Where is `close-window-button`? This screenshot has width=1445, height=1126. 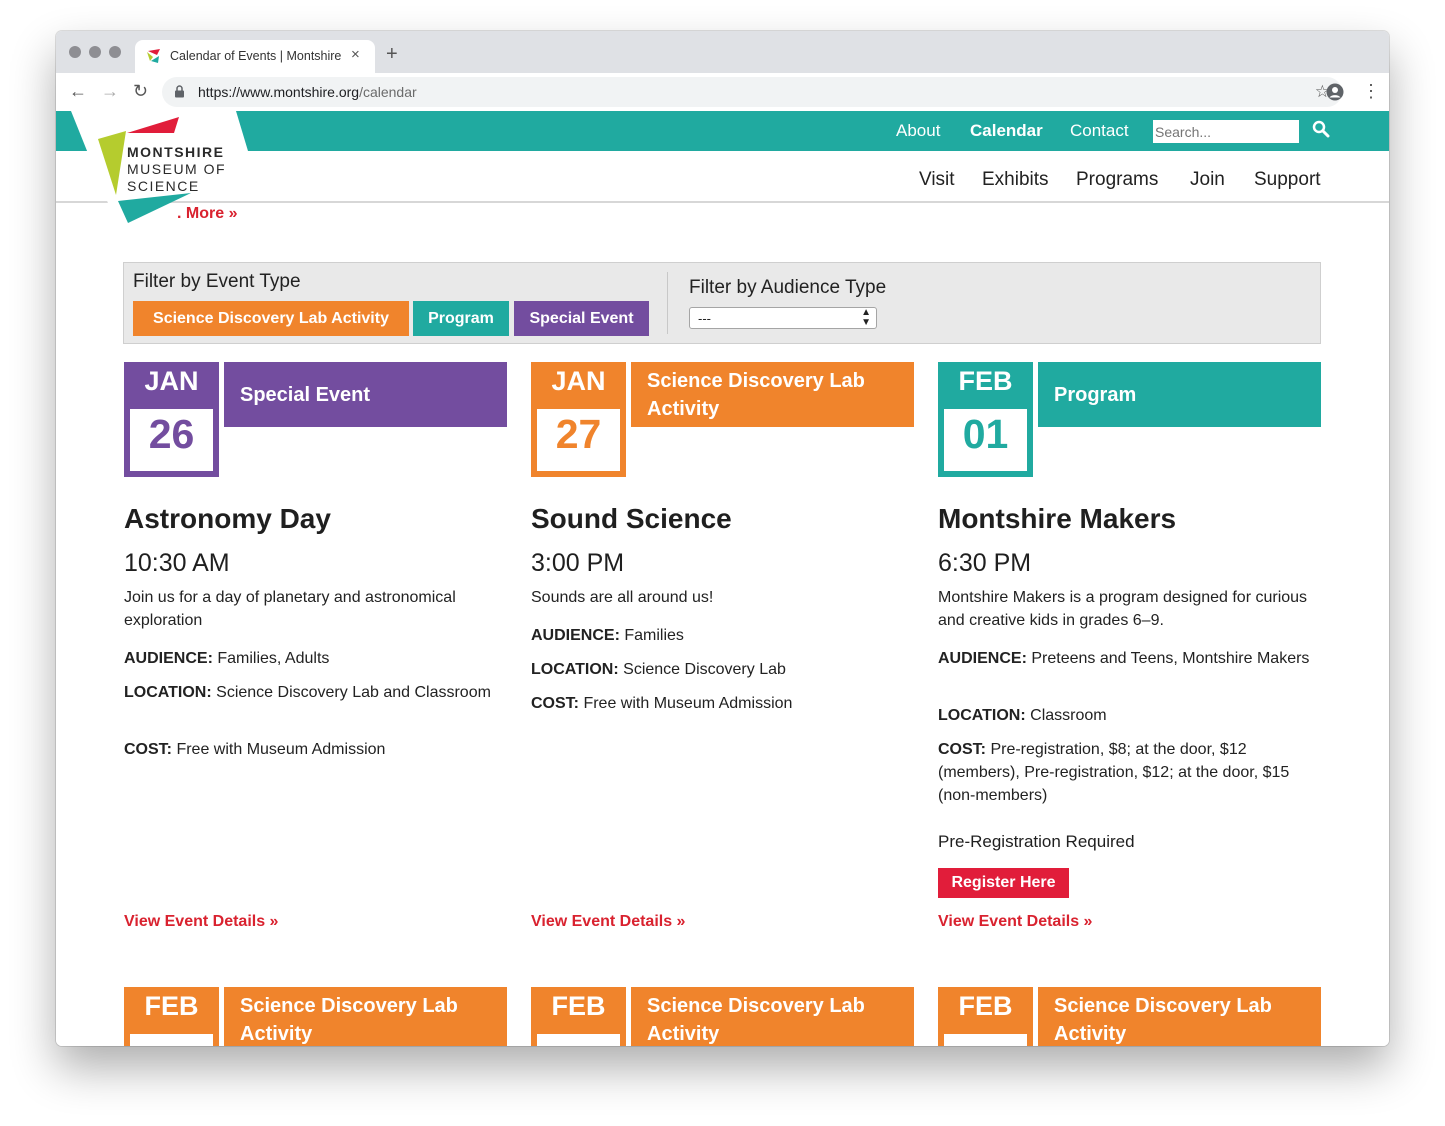 close-window-button is located at coordinates (75, 52).